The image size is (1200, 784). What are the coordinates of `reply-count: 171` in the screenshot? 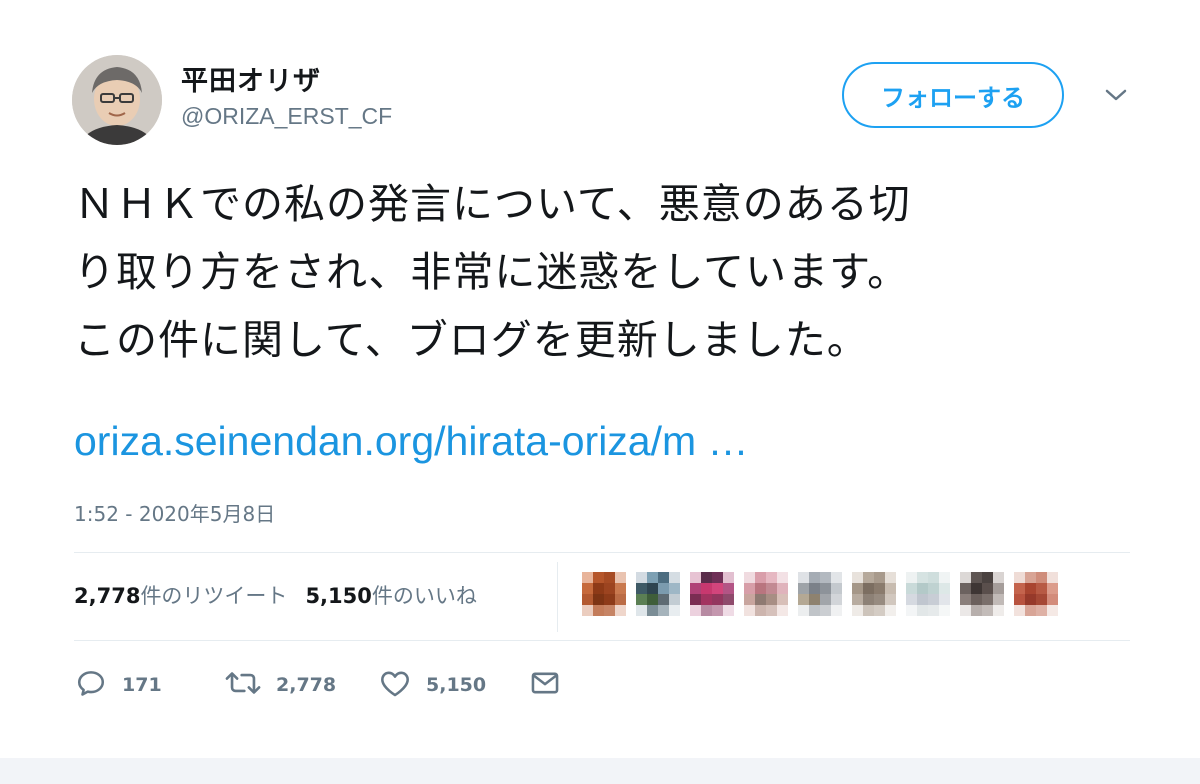 It's located at (142, 685).